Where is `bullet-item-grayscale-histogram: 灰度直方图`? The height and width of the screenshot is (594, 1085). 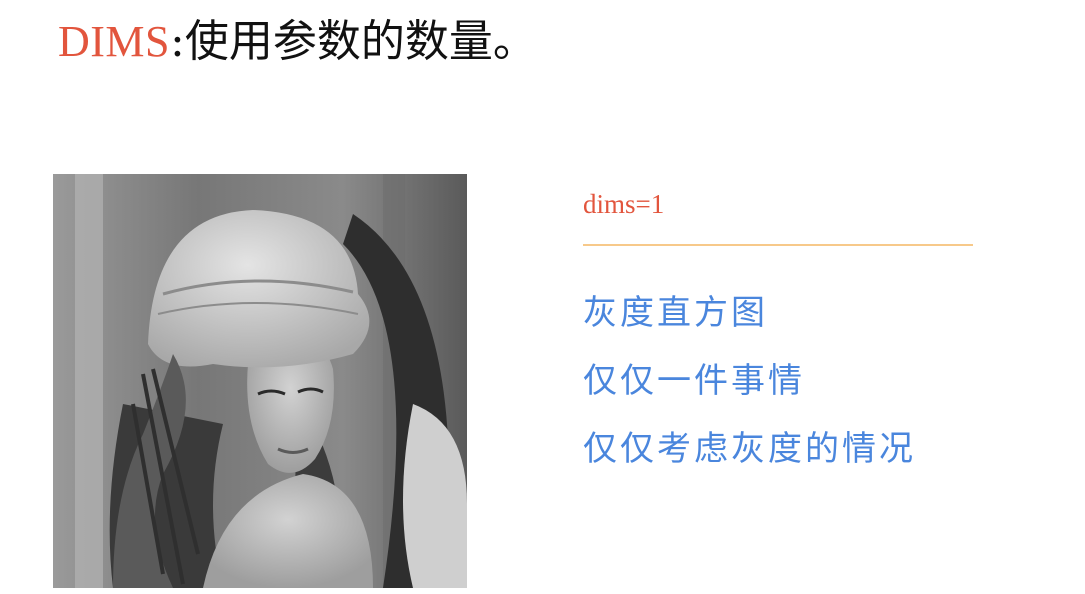
bullet-item-grayscale-histogram: 灰度直方图 is located at coordinates (675, 313).